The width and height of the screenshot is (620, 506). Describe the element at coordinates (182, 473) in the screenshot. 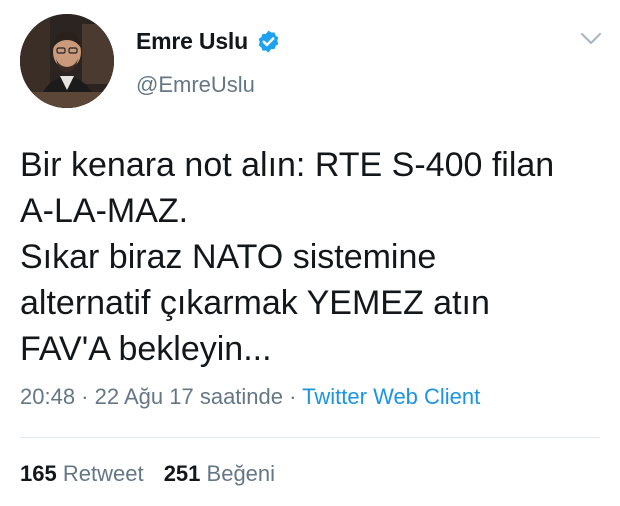

I see `like-count: 251` at that location.